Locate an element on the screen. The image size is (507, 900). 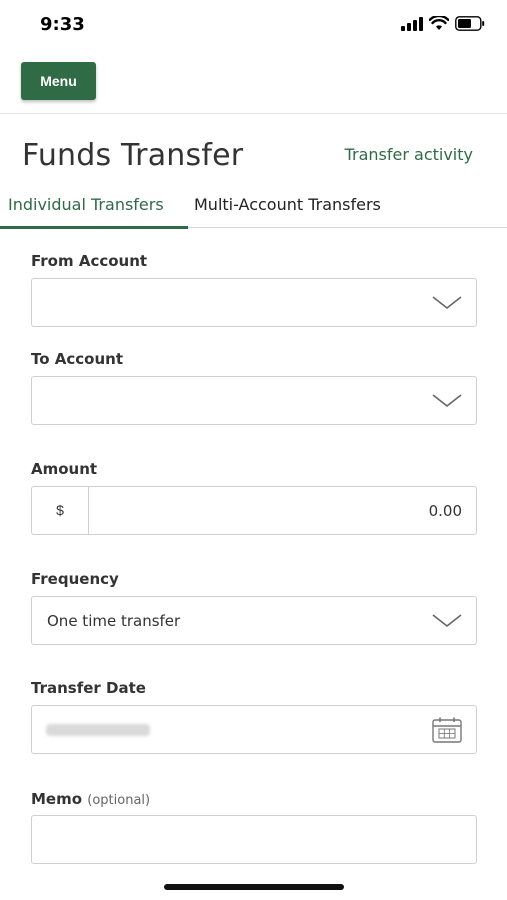
app-header: Menu is located at coordinates (253, 82).